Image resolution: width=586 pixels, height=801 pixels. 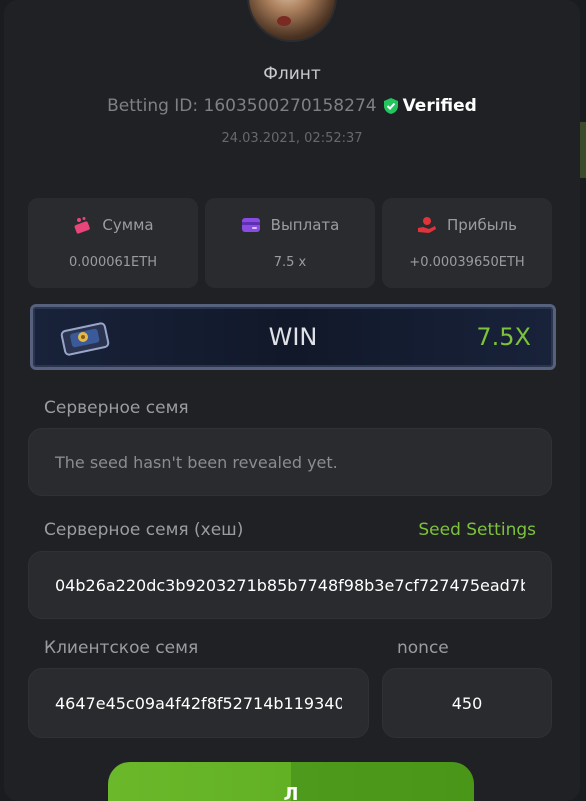 I want to click on avatar-detail, so click(x=284, y=21).